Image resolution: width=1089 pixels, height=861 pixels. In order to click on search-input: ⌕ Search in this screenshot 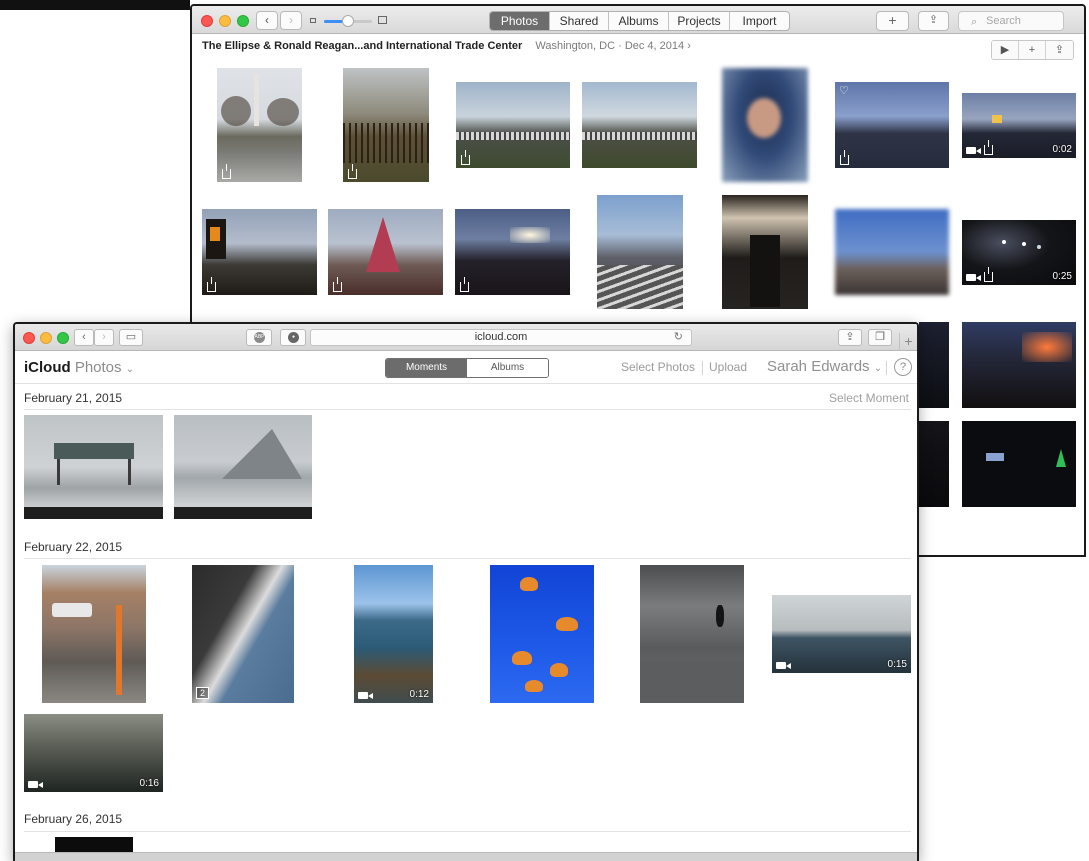, I will do `click(1011, 21)`.